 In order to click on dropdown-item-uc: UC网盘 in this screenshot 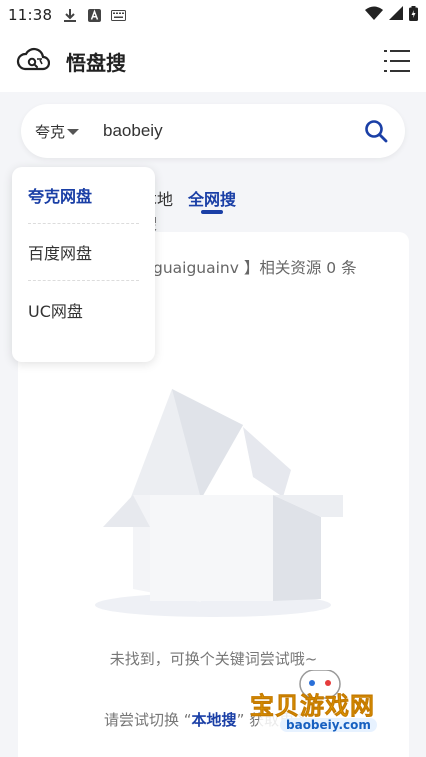, I will do `click(83, 309)`.